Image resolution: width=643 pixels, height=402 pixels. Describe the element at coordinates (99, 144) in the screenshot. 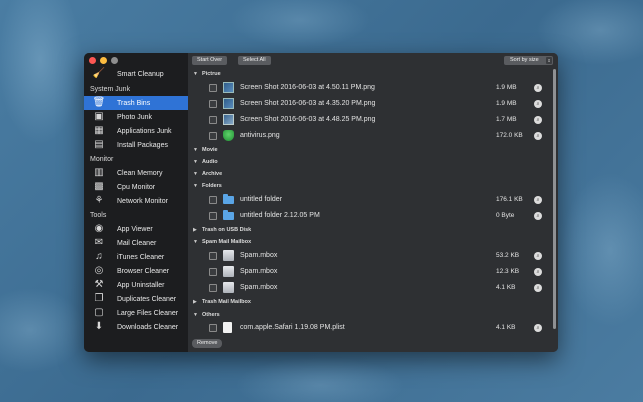

I see `package-icon: ▤` at that location.